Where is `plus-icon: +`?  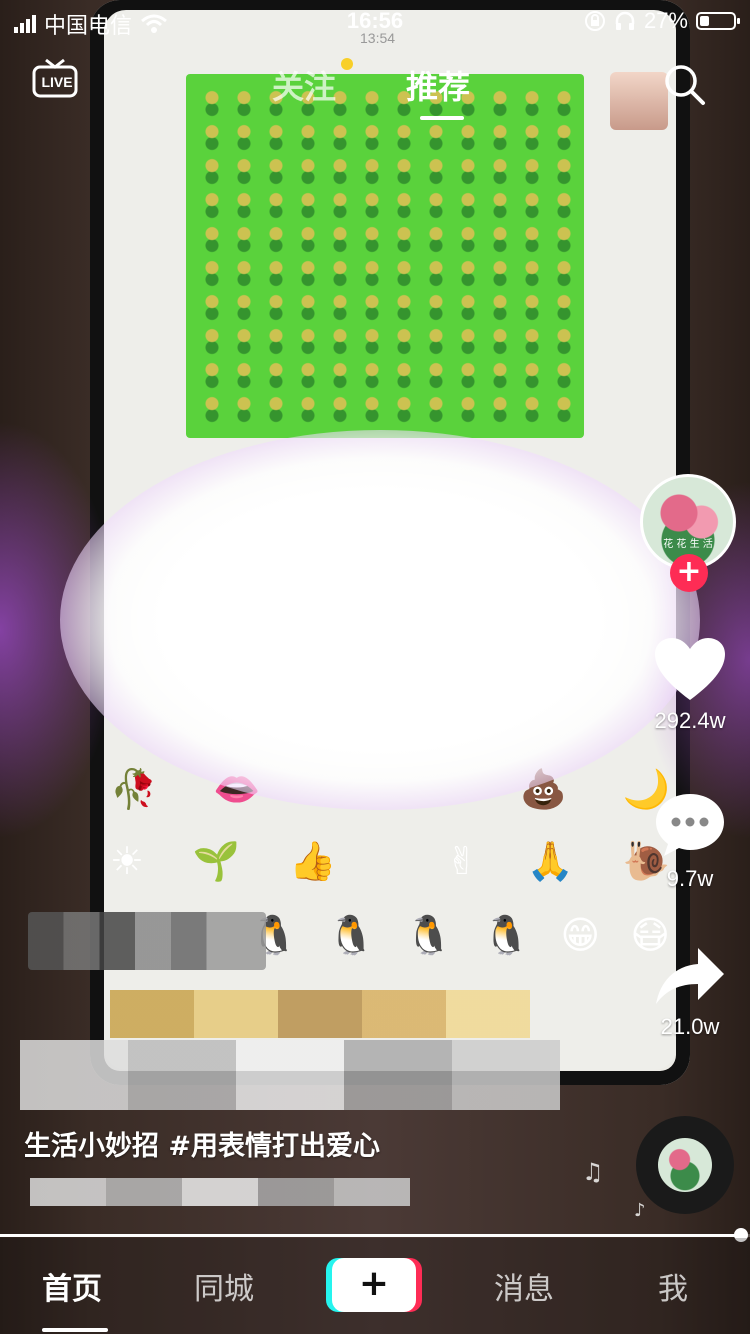 plus-icon: + is located at coordinates (374, 1285).